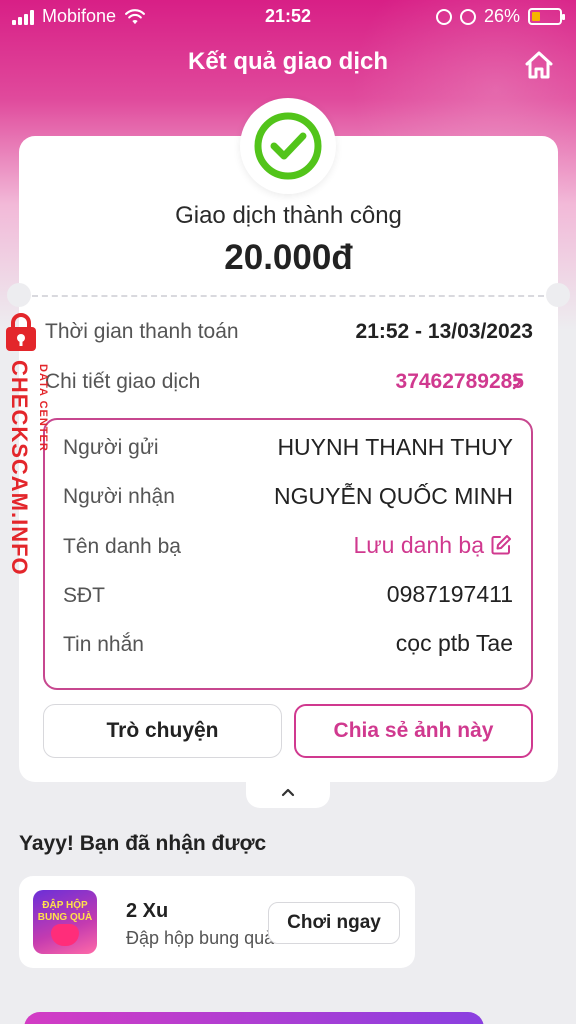 The image size is (576, 1024). Describe the element at coordinates (142, 331) in the screenshot. I see `payment-time-label: Thời gian thanh toán` at that location.